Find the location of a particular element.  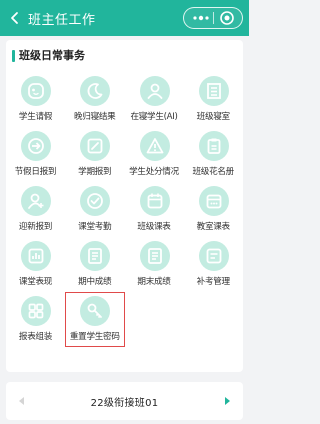

tile-report-assembly: 报表组装 is located at coordinates (35, 319).